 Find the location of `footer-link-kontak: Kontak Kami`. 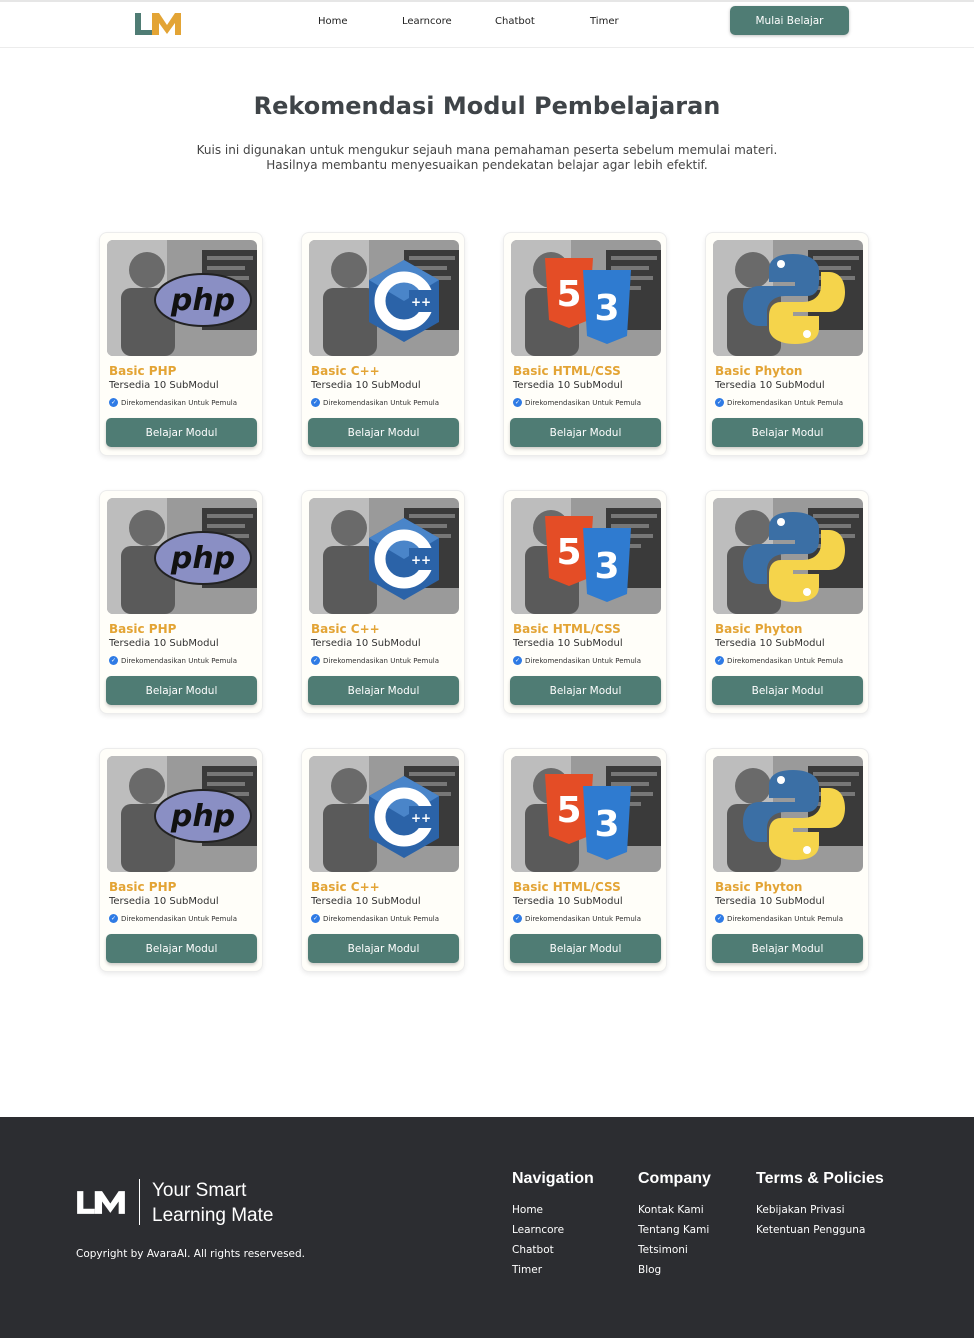

footer-link-kontak: Kontak Kami is located at coordinates (674, 1210).